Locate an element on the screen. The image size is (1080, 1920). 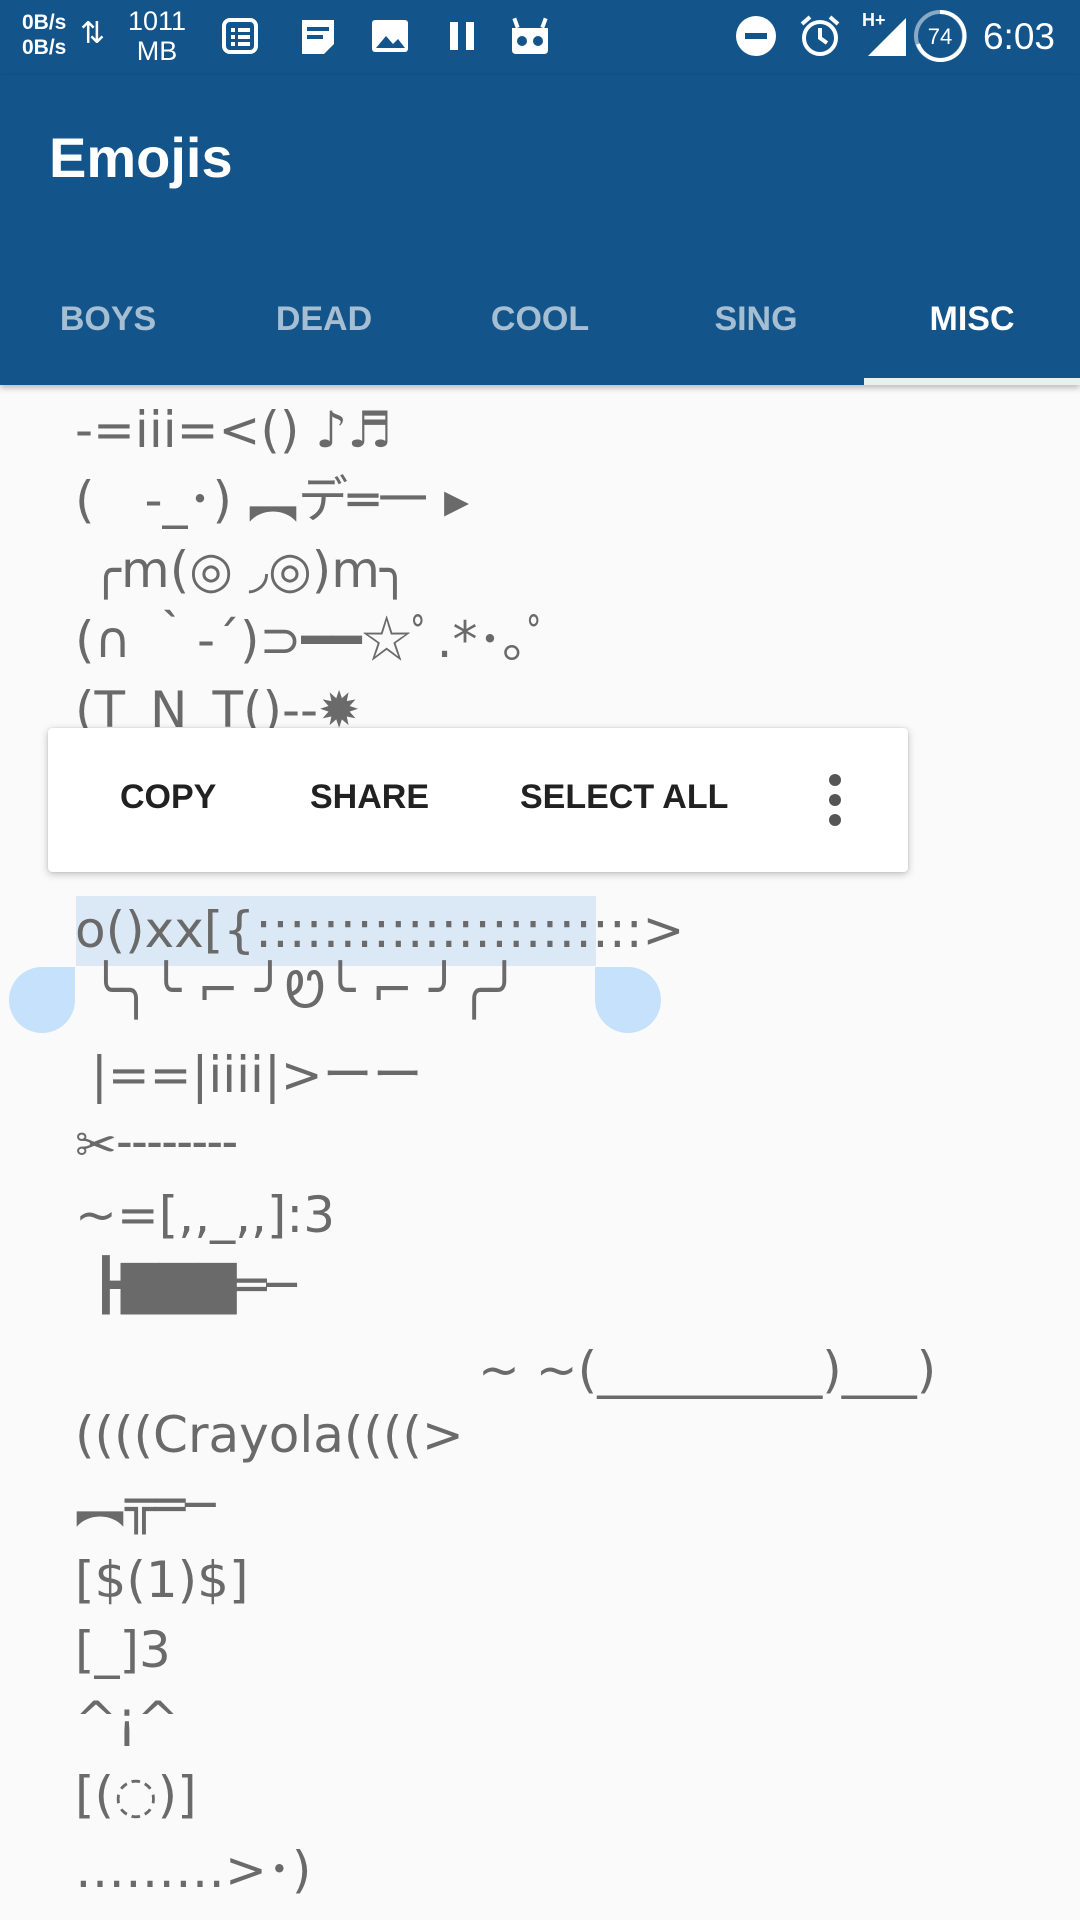
svg-text: 74 is located at coordinates (940, 36).